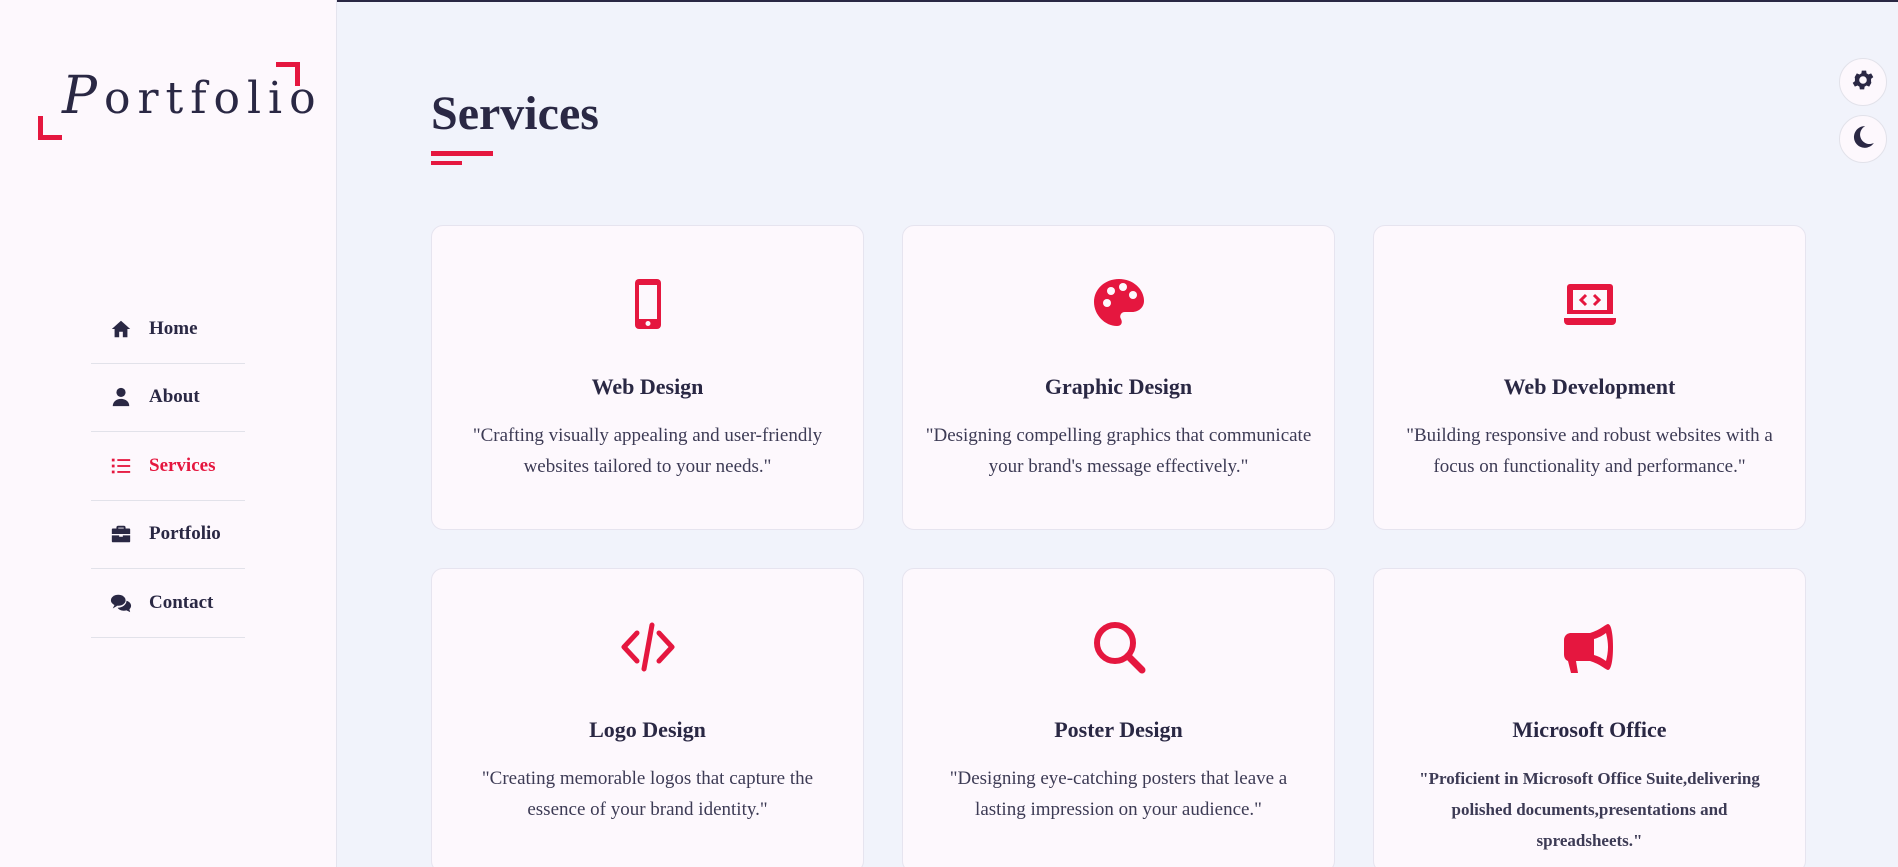  I want to click on main-nav: Home About Services Portfolio Contact, so click(168, 466).